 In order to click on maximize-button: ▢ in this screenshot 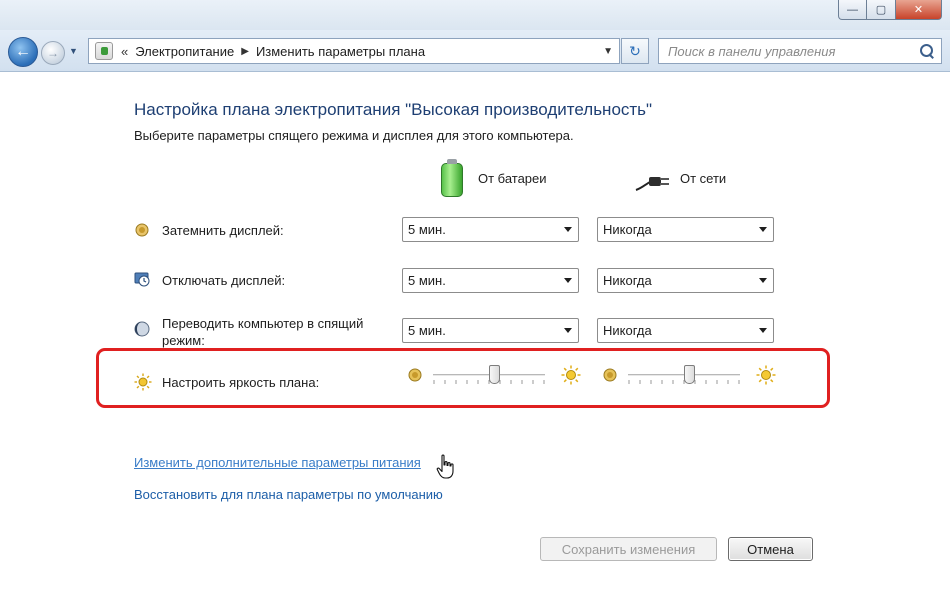, I will do `click(881, 10)`.